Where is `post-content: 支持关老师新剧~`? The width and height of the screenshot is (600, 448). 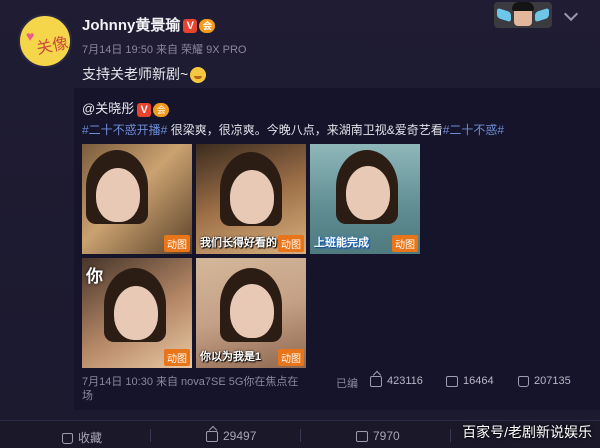
post-content: 支持关老师新剧~ is located at coordinates (144, 74).